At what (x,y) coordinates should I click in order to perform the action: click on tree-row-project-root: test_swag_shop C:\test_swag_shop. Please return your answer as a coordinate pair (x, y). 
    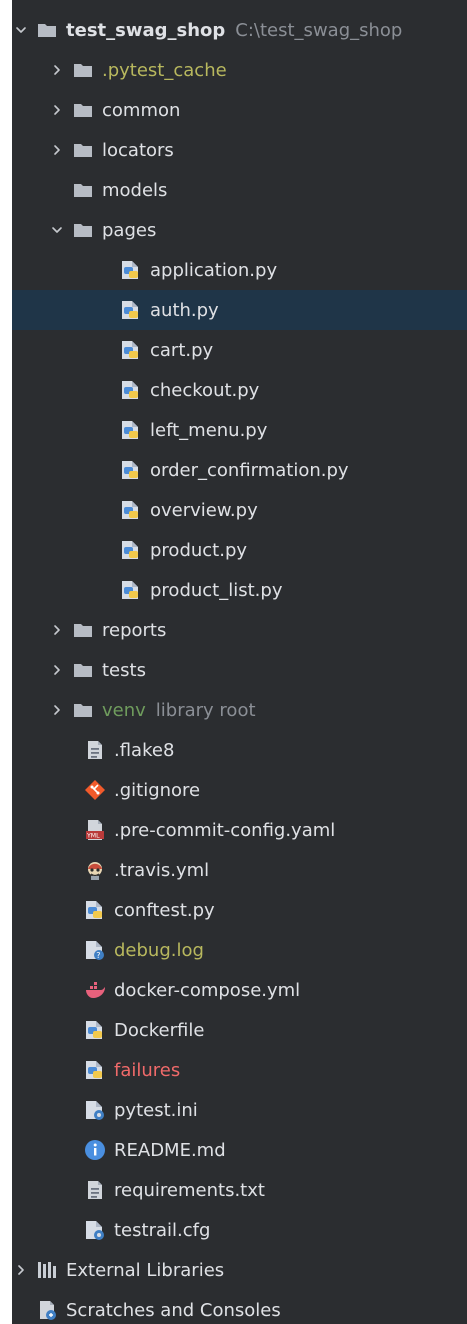
    Looking at the image, I should click on (239, 30).